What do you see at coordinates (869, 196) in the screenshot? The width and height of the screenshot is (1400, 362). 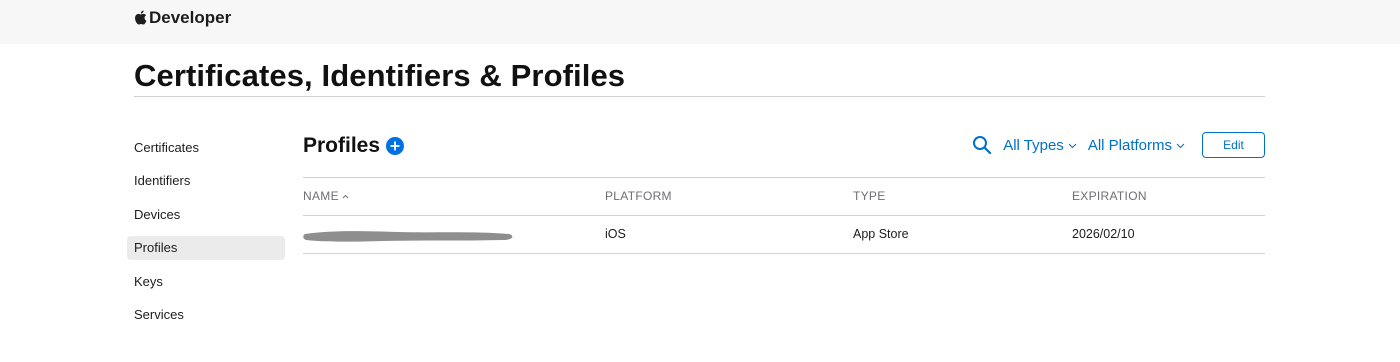 I see `column-header-type: TYPE` at bounding box center [869, 196].